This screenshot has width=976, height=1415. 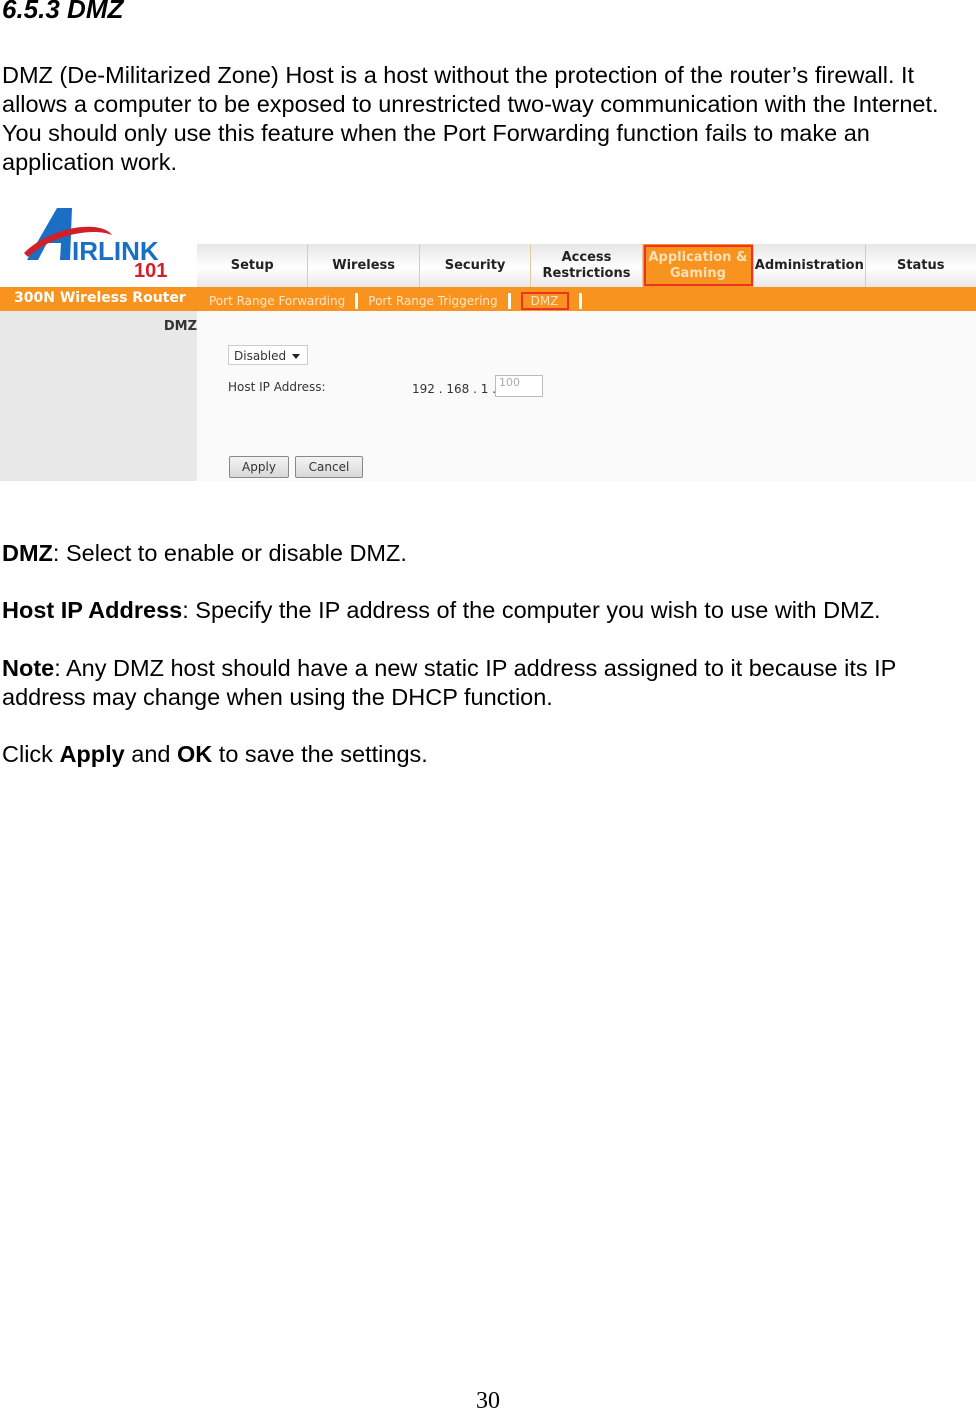 What do you see at coordinates (31, 754) in the screenshot?
I see `text: Click` at bounding box center [31, 754].